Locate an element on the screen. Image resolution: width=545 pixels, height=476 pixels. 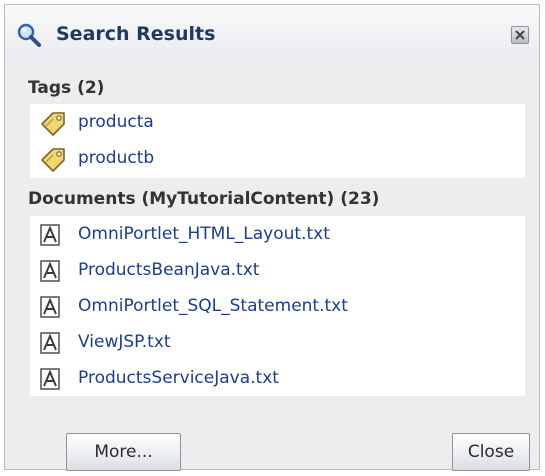
document-item: ProductsBeanJava.txt is located at coordinates (277, 271).